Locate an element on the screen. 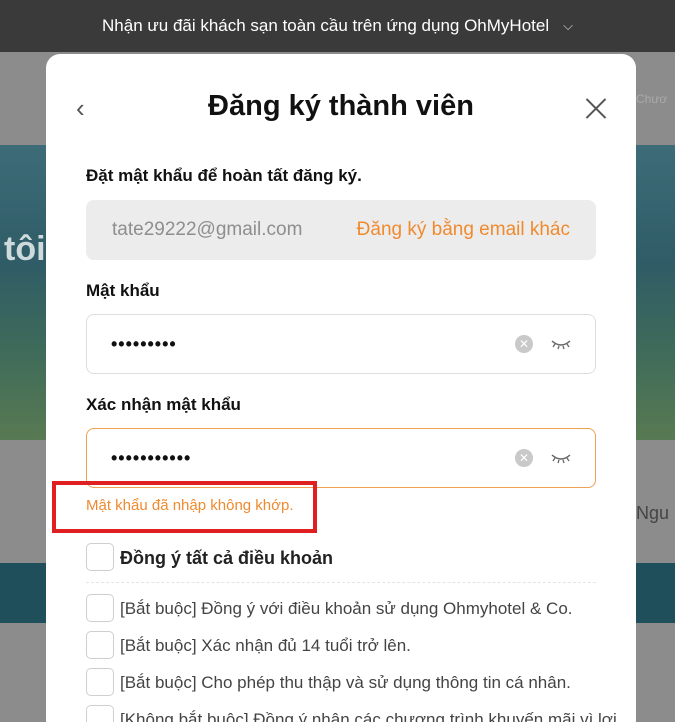 This screenshot has height=722, width=675. confirm-password-value: ••••••••••• is located at coordinates (313, 458).